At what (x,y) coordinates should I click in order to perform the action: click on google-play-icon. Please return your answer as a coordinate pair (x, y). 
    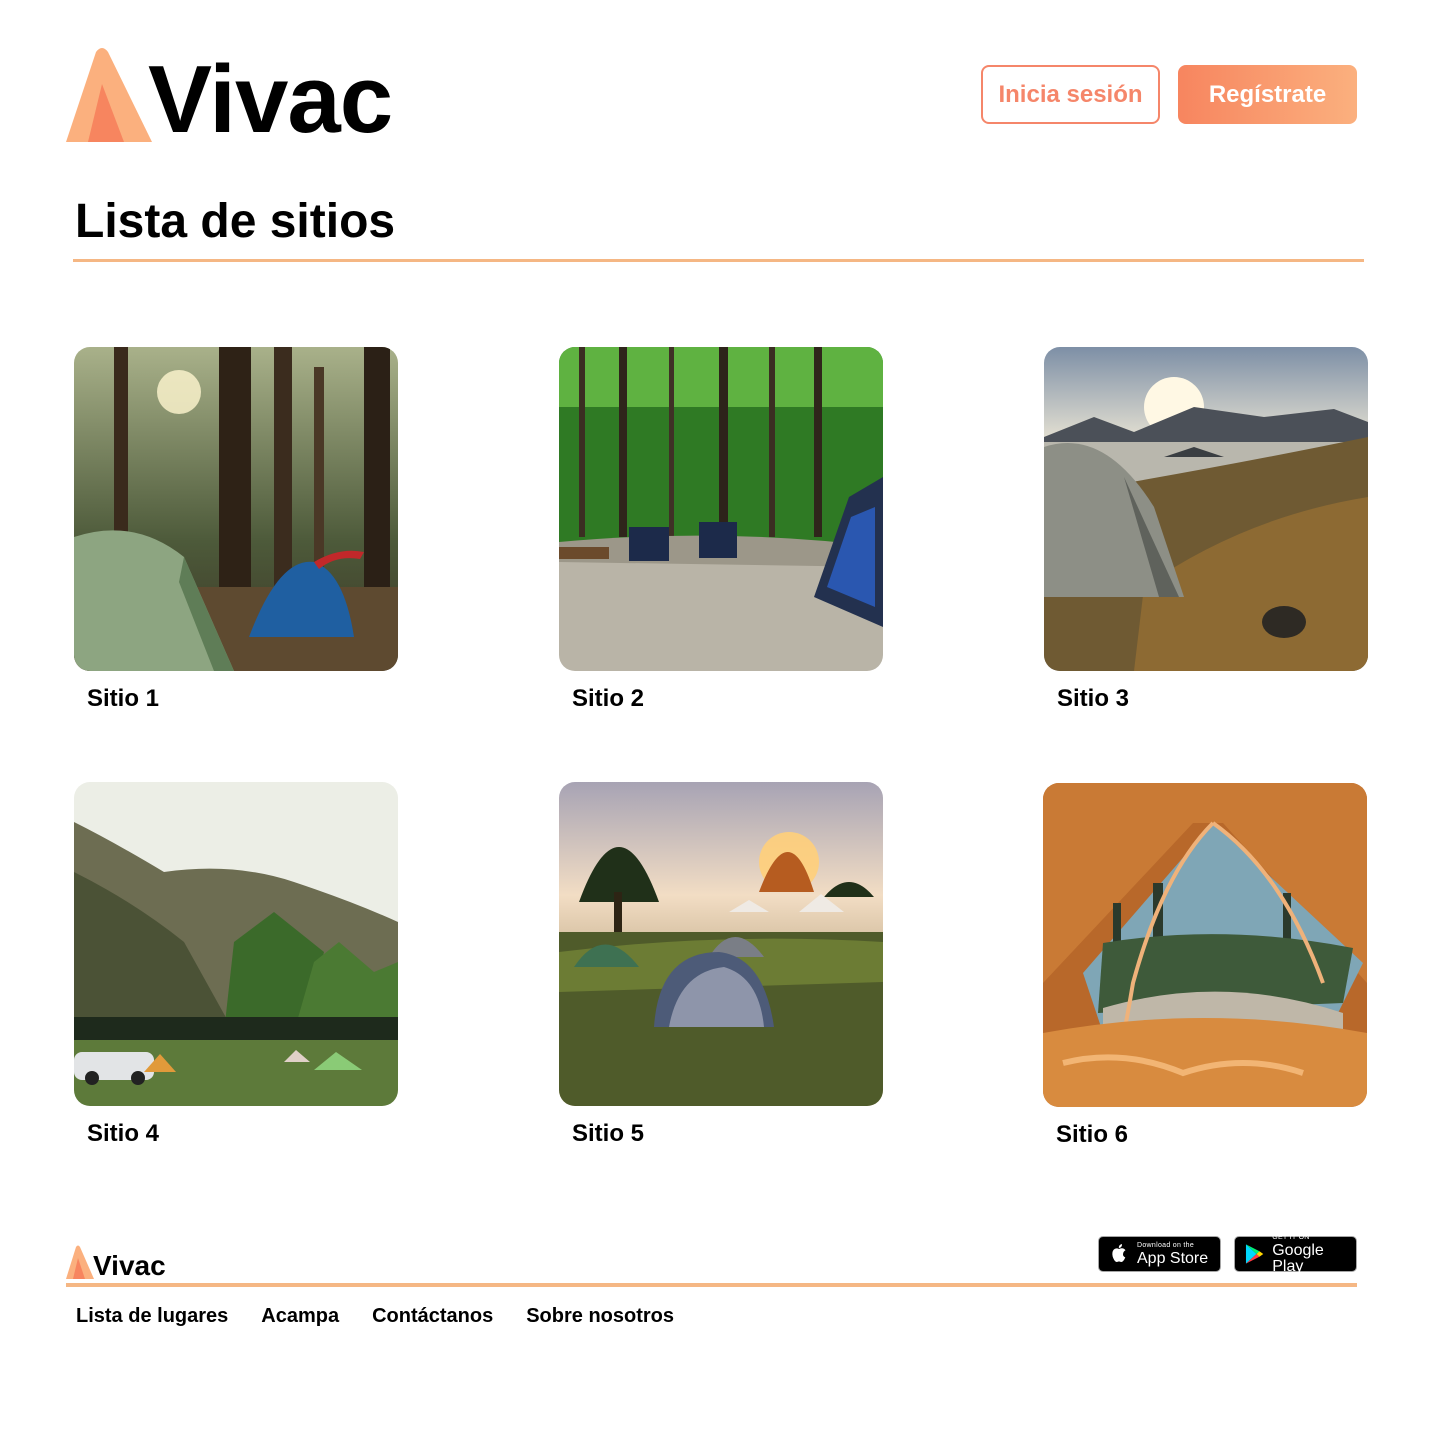
    Looking at the image, I should click on (1254, 1254).